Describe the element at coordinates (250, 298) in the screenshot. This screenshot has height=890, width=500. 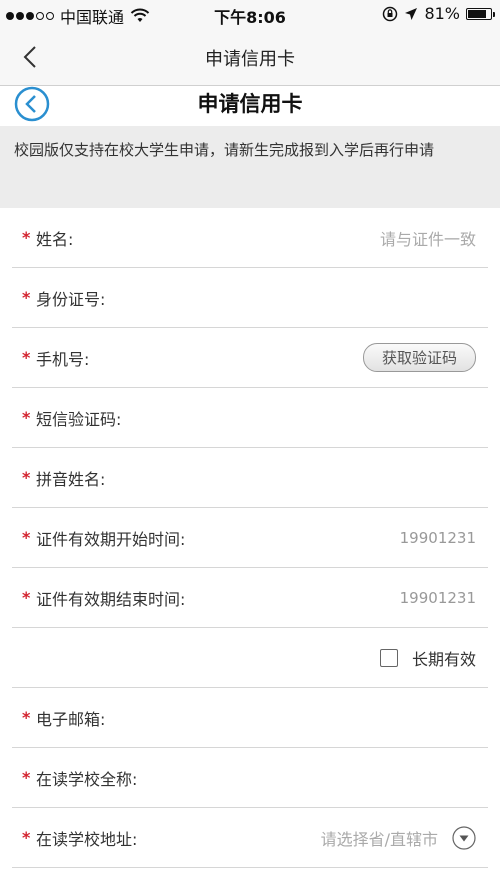
I see `id-number-field: * 身份证号:` at that location.